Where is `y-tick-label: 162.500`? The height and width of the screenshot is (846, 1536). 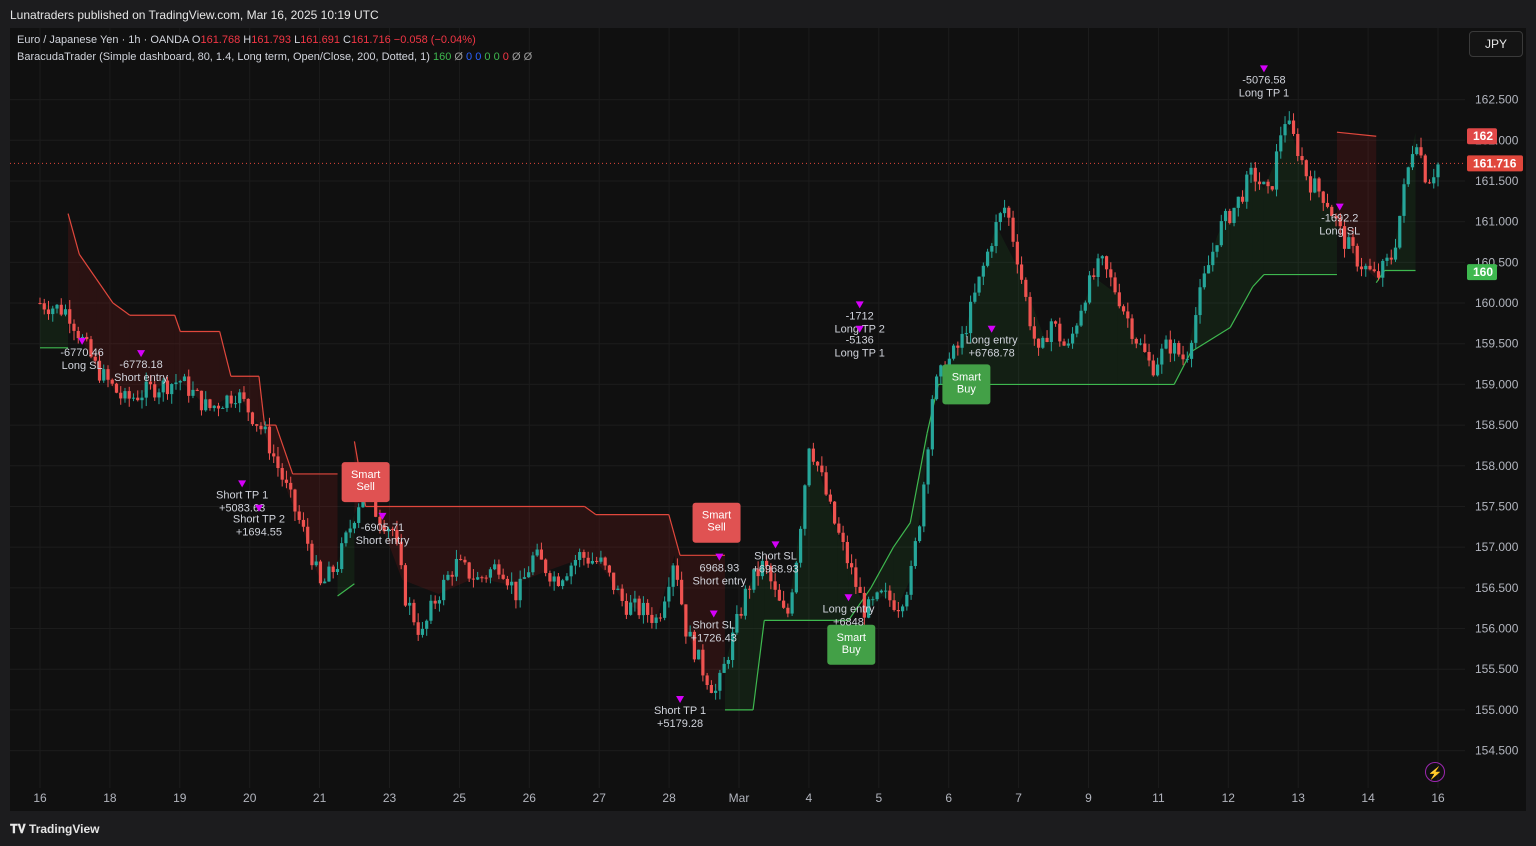 y-tick-label: 162.500 is located at coordinates (1497, 100).